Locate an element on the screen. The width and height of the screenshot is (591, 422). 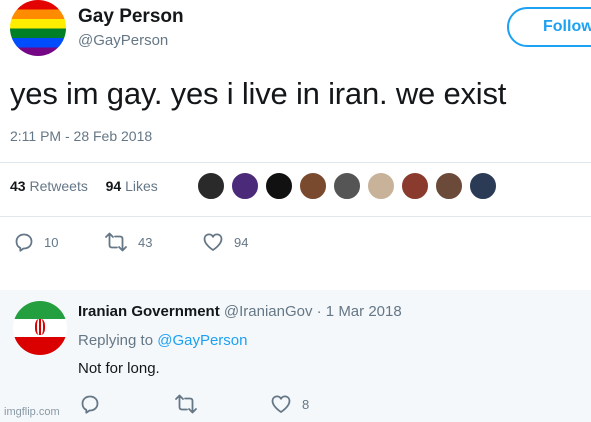
reply-button: 10 is located at coordinates (36, 242).